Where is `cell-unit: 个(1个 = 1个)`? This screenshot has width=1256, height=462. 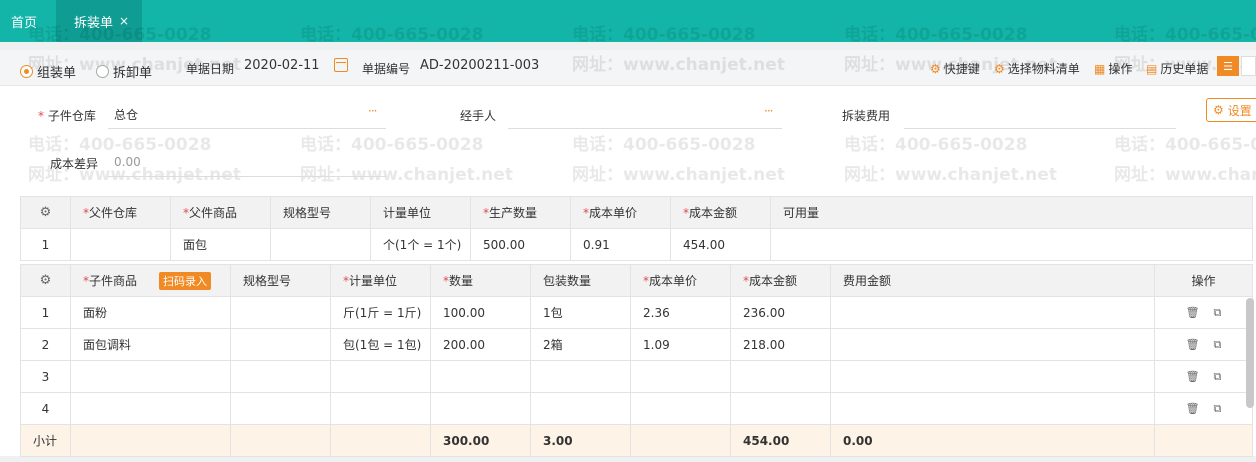
cell-unit: 个(1个 = 1个) is located at coordinates (420, 244).